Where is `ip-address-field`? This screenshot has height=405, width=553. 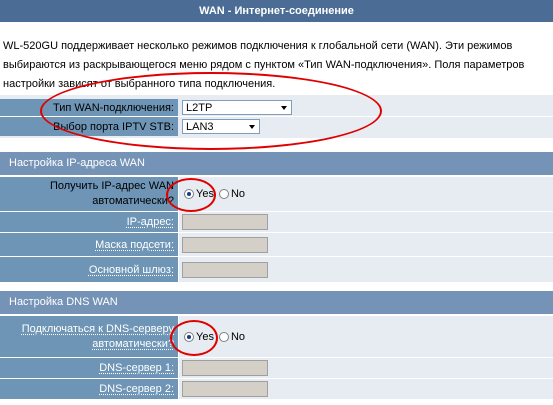
ip-address-field is located at coordinates (225, 222).